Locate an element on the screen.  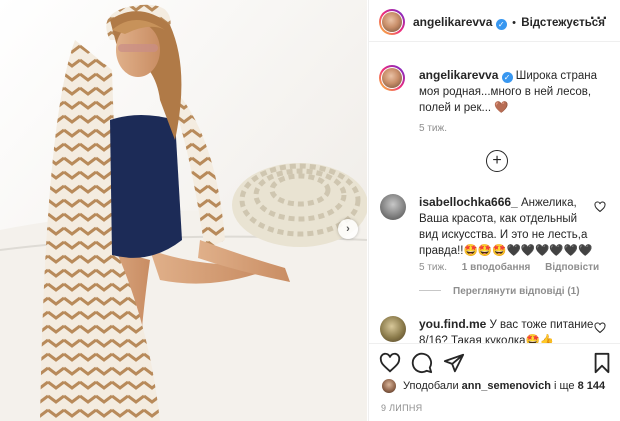
author-avatar is located at coordinates (392, 22).